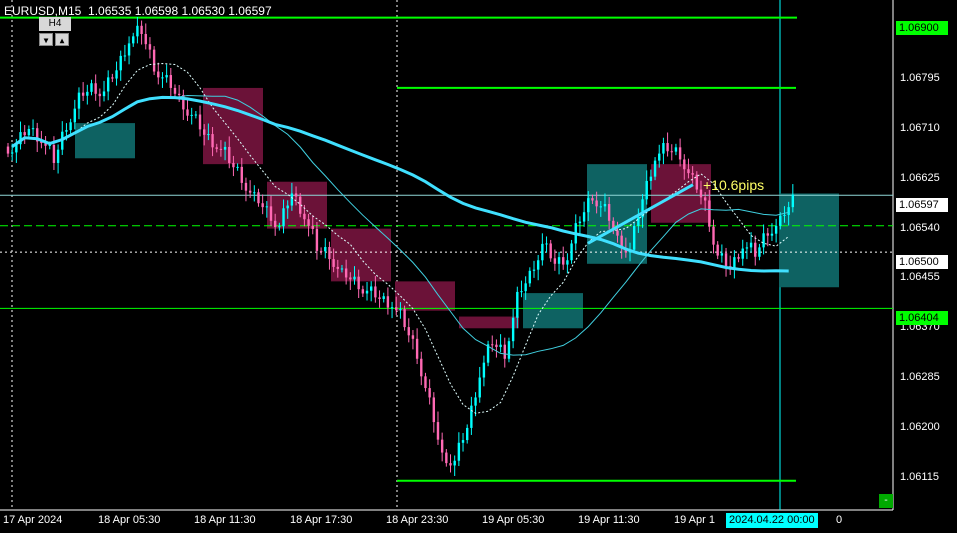 This screenshot has height=533, width=957. Describe the element at coordinates (920, 127) in the screenshot. I see `price-tick: 1.06710` at that location.